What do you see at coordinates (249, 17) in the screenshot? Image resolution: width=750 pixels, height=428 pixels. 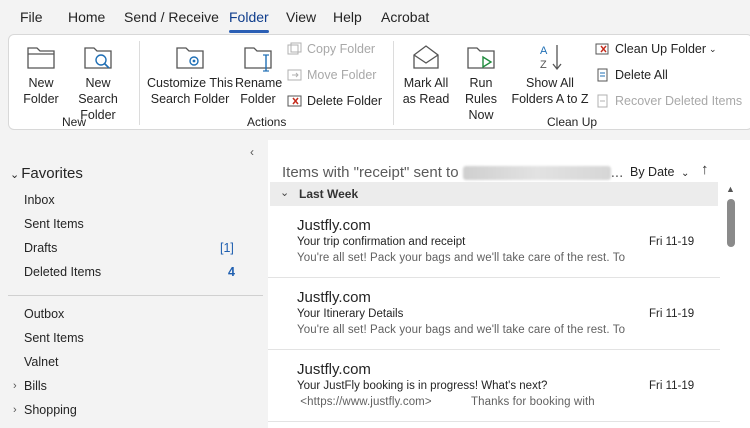 I see `menu-folder: Folder` at bounding box center [249, 17].